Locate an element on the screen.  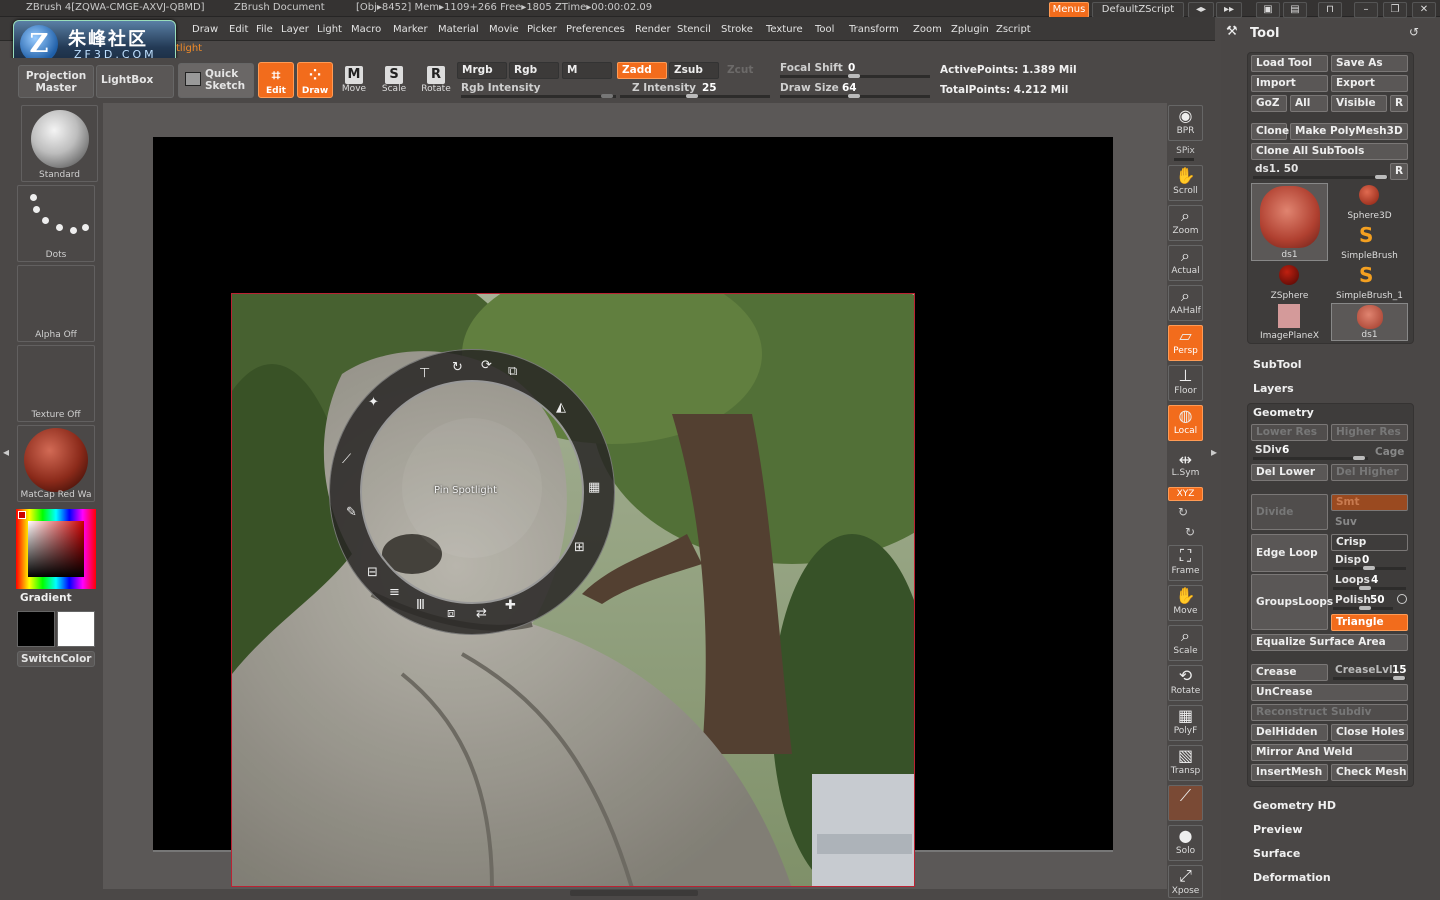
alpha-slot: Alpha Off is located at coordinates (56, 303).